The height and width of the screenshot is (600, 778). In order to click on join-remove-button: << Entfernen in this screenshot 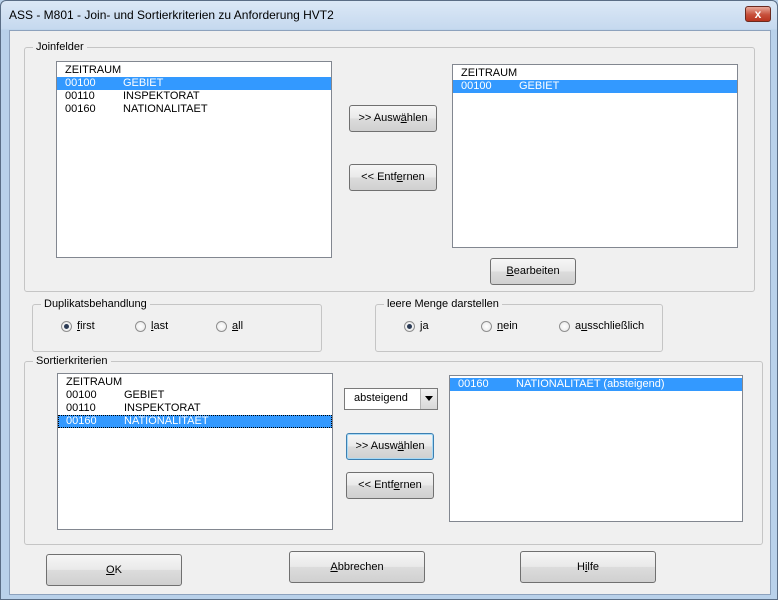, I will do `click(393, 177)`.